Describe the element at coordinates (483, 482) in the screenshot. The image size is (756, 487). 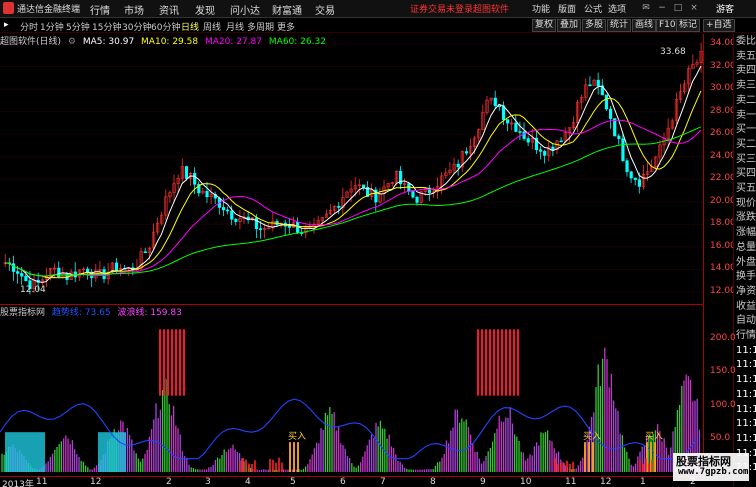
I see `date-tick: 9` at that location.